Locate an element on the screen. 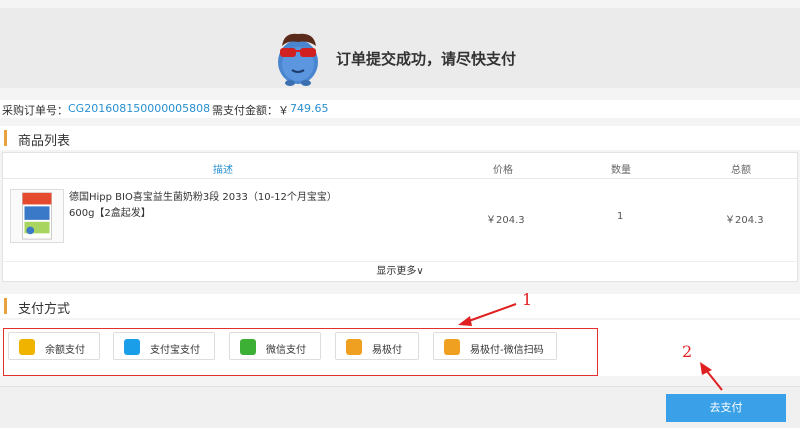 This screenshot has width=800, height=428. header-qty: 数量 is located at coordinates (621, 170).